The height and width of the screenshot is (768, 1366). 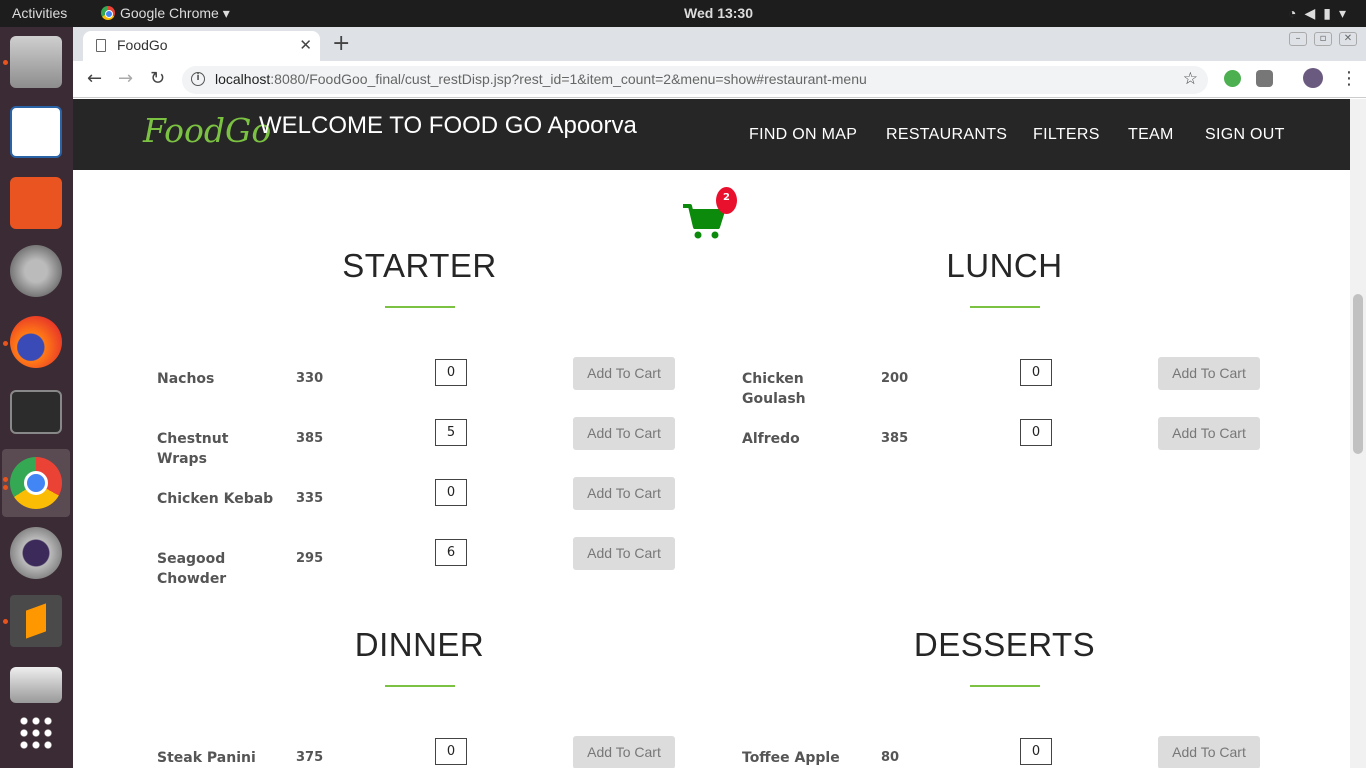 I want to click on system-tray: ◔◀▮▾, so click(x=1321, y=13).